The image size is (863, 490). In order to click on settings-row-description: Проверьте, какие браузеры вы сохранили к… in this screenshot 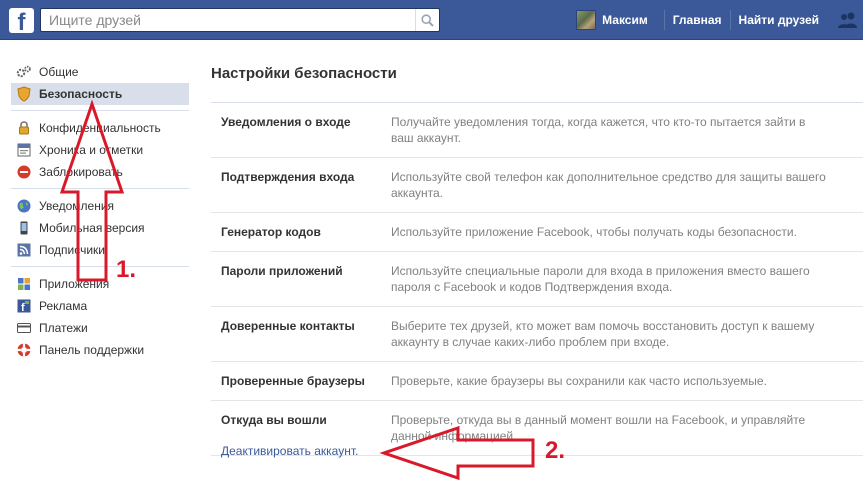, I will do `click(579, 381)`.